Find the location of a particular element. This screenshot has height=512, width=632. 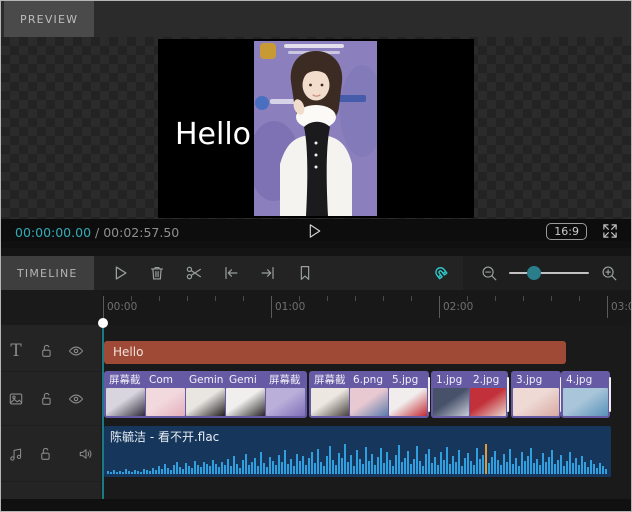

zoom-in-icon is located at coordinates (609, 273).